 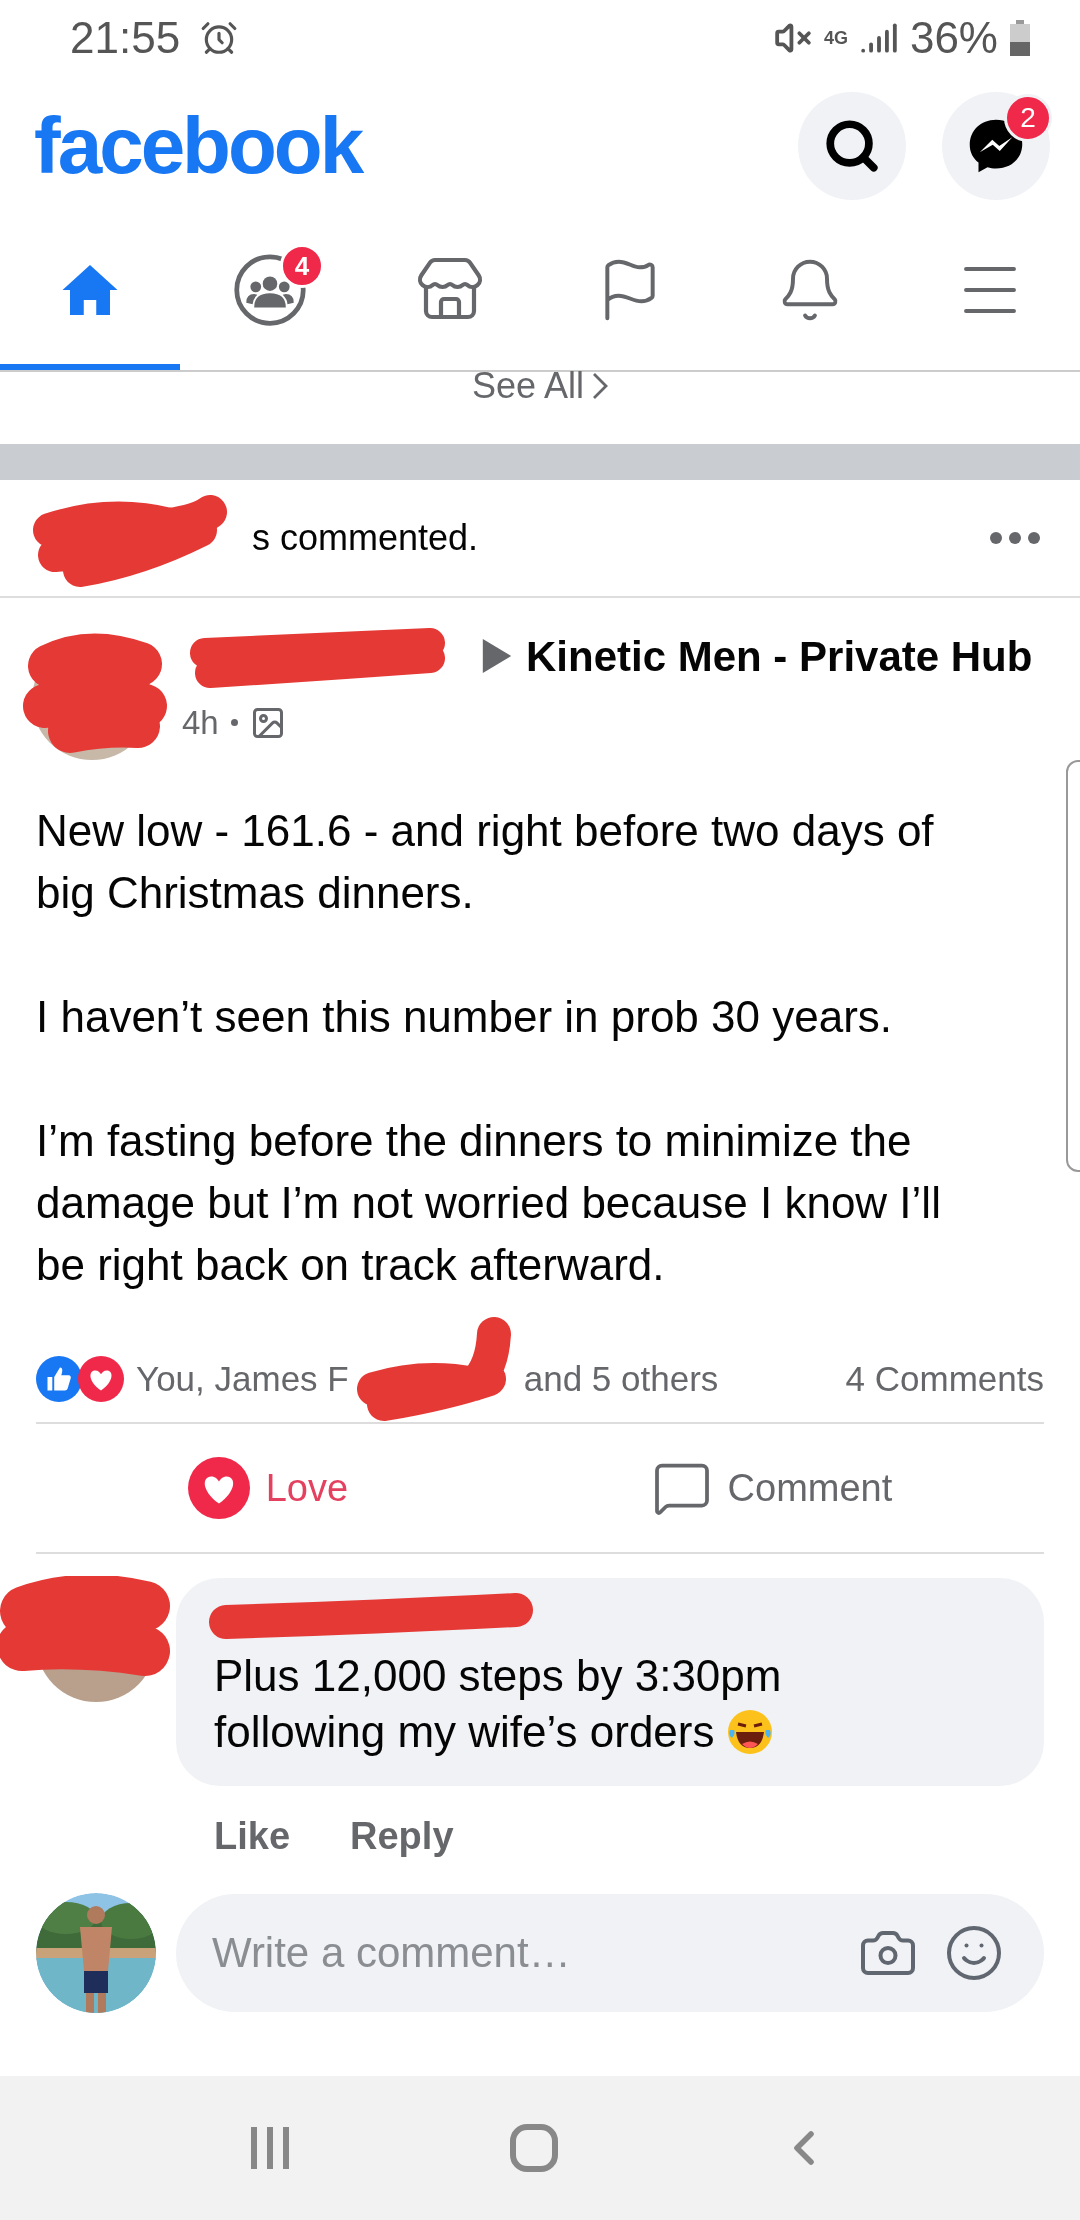 What do you see at coordinates (1020, 38) in the screenshot?
I see `battery-icon` at bounding box center [1020, 38].